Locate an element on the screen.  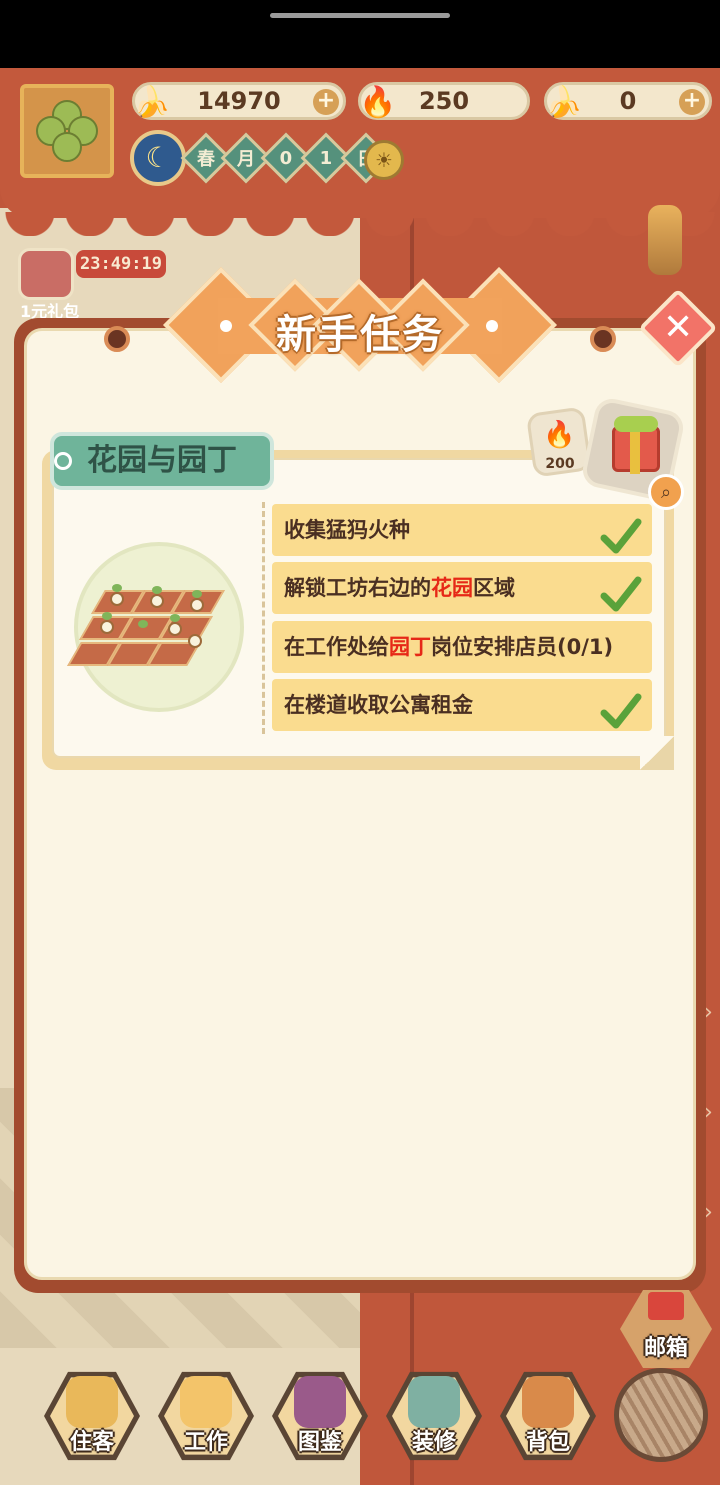
add-banana-button: + is located at coordinates (326, 102).